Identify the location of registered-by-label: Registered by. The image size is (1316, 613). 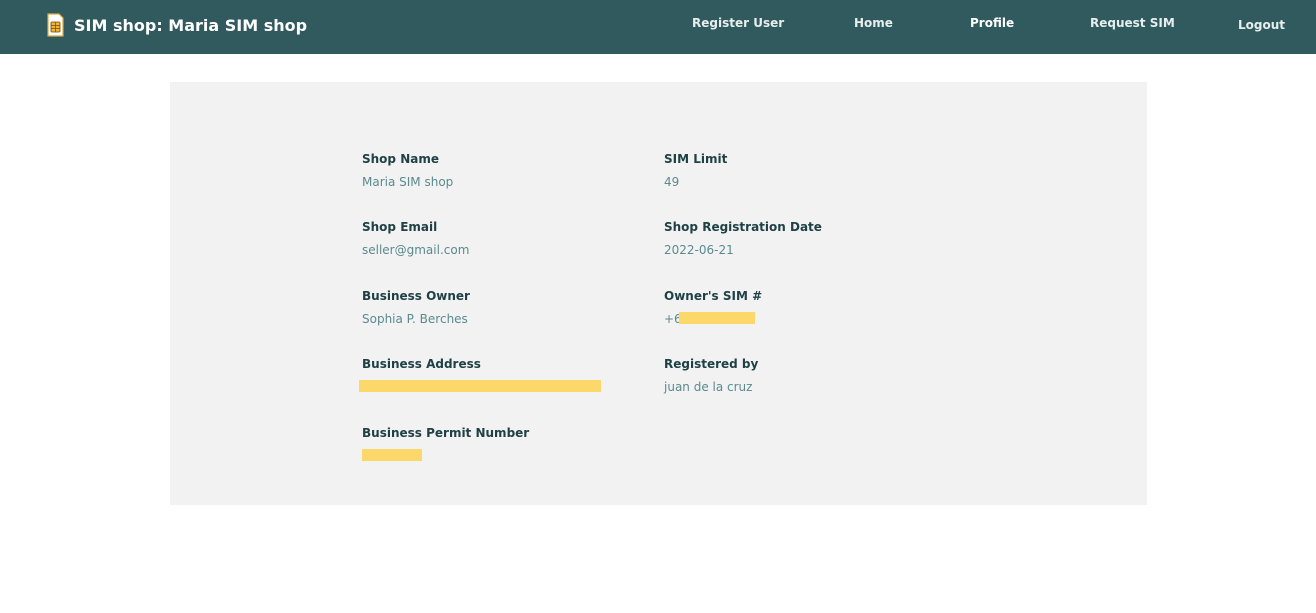
(711, 364).